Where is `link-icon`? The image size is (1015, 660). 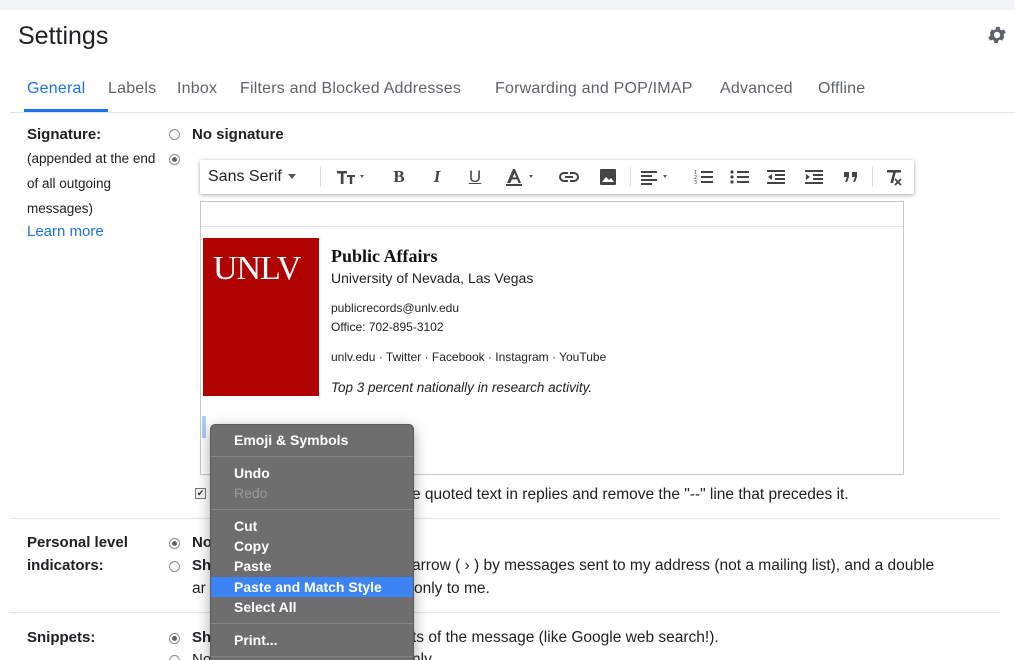
link-icon is located at coordinates (569, 177).